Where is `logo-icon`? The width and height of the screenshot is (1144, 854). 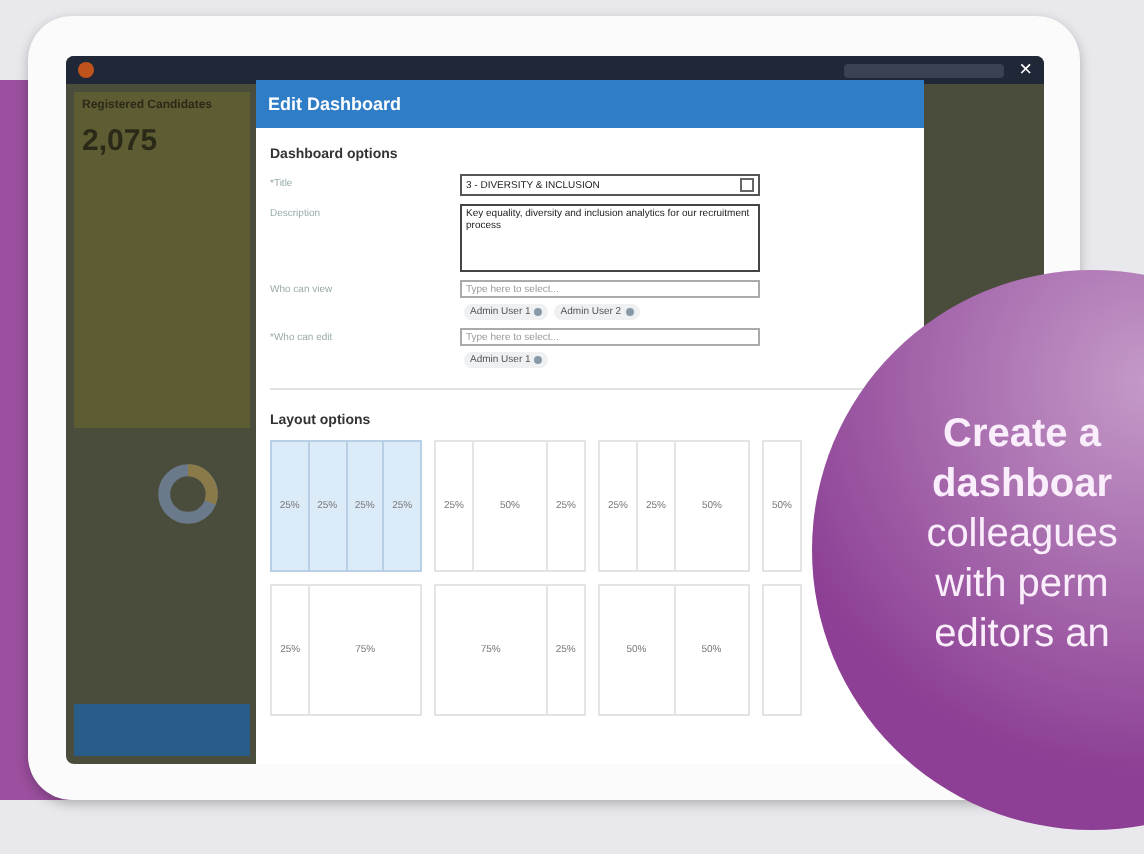 logo-icon is located at coordinates (86, 70).